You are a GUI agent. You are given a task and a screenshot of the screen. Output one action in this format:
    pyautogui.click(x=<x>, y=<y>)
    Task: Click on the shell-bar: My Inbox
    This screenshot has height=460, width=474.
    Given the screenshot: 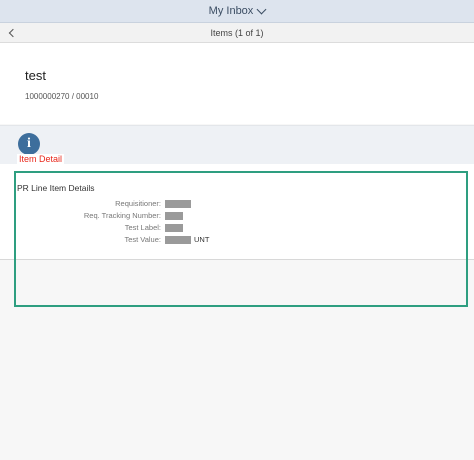 What is the action you would take?
    pyautogui.click(x=237, y=11)
    